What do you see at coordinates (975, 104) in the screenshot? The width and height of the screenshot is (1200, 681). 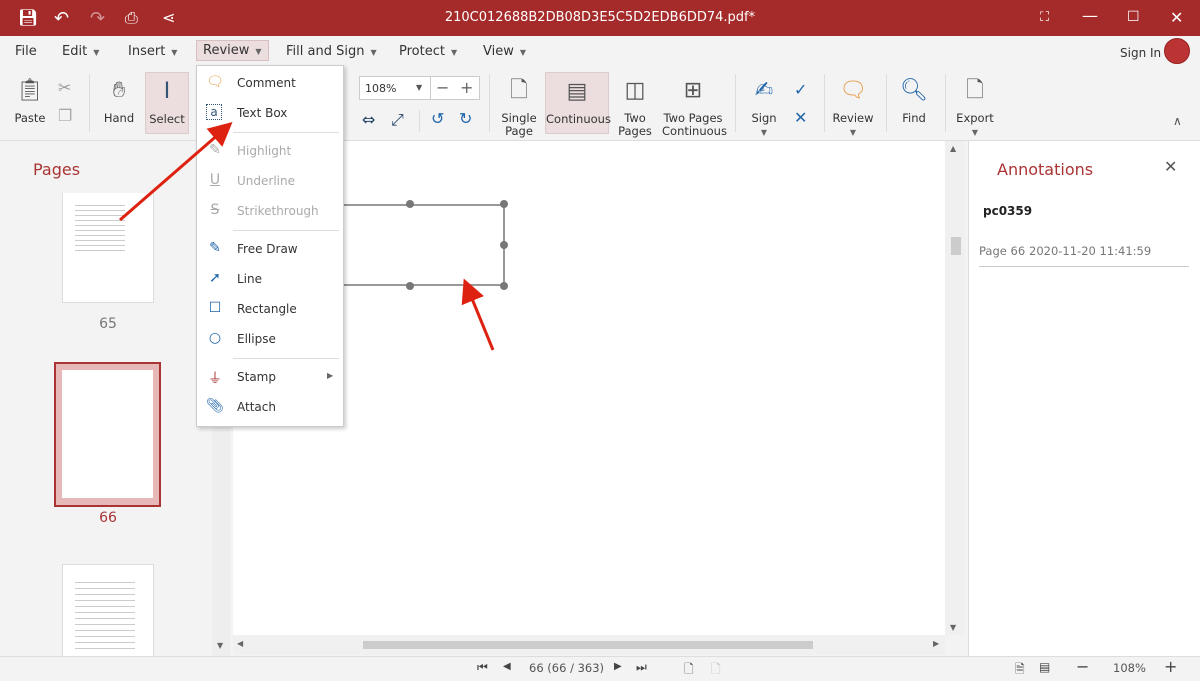 I see `export-button: 🗋︎ Export ▼` at bounding box center [975, 104].